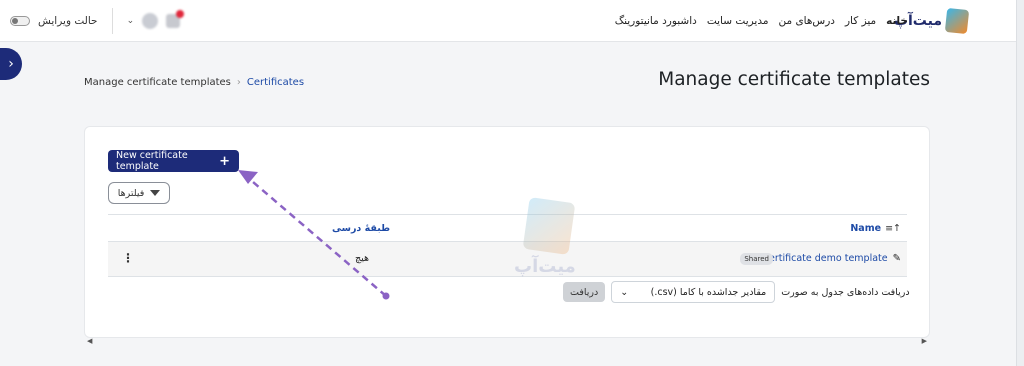 This screenshot has height=366, width=1024. I want to click on column-header-name: ↑≡ Name, so click(875, 228).